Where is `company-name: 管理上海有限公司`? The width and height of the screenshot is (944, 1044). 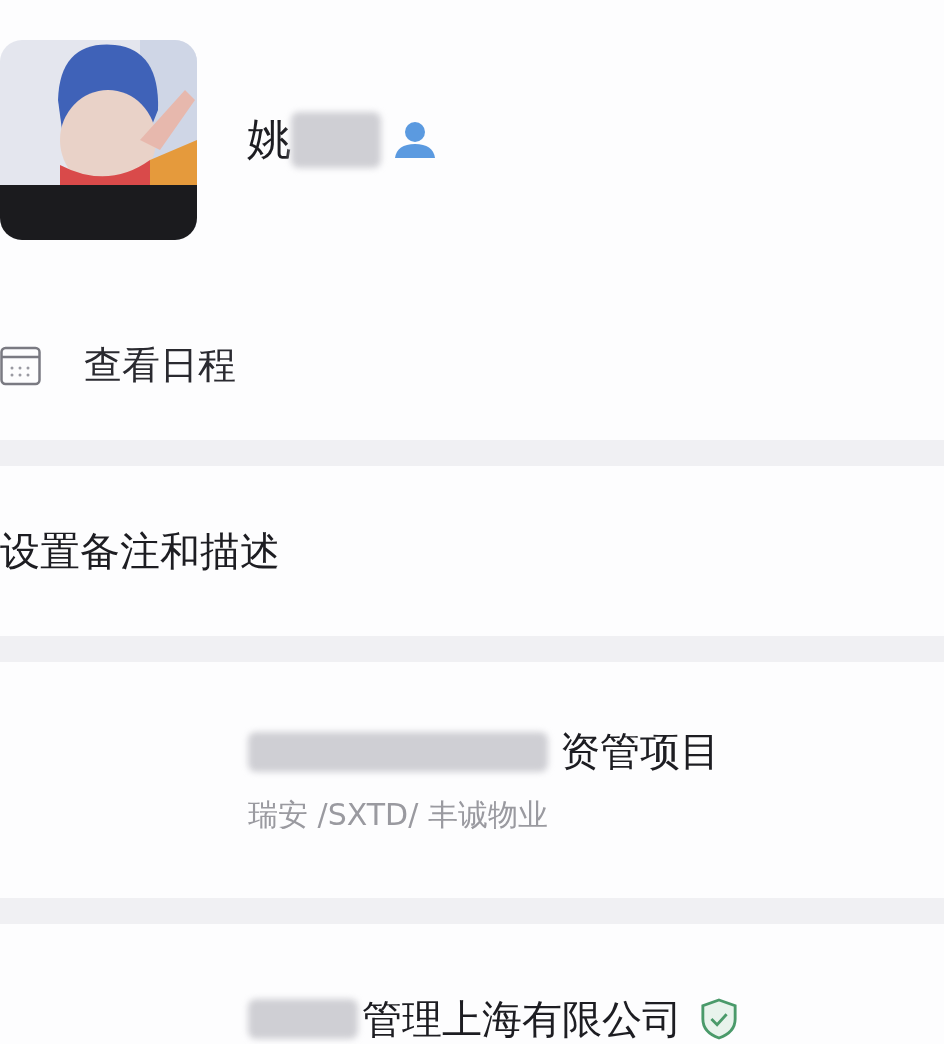
company-name: 管理上海有限公司 is located at coordinates (522, 1019).